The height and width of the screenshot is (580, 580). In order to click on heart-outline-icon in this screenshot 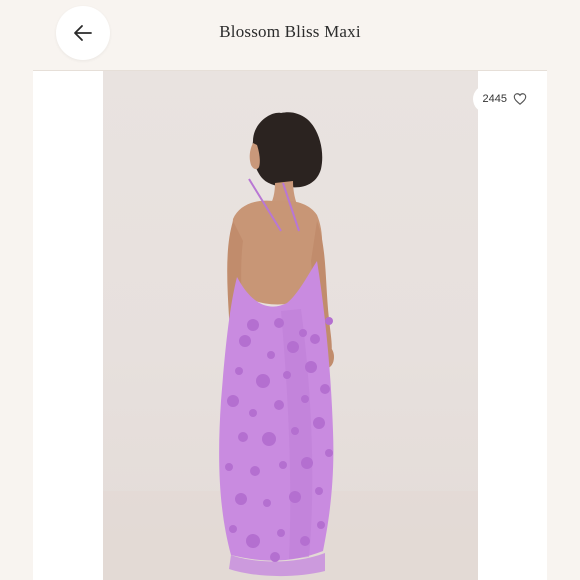, I will do `click(520, 99)`.